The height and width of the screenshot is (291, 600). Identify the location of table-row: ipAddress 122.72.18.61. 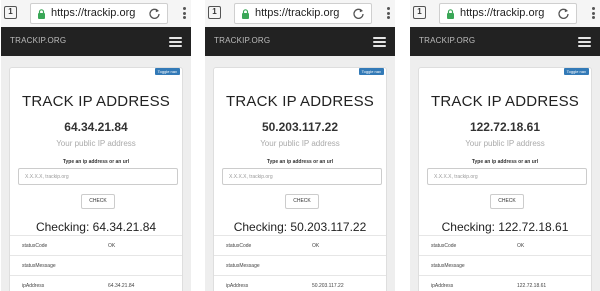
(505, 283).